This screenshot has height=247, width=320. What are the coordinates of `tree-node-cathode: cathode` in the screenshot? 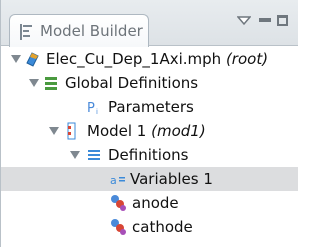 It's located at (149, 227).